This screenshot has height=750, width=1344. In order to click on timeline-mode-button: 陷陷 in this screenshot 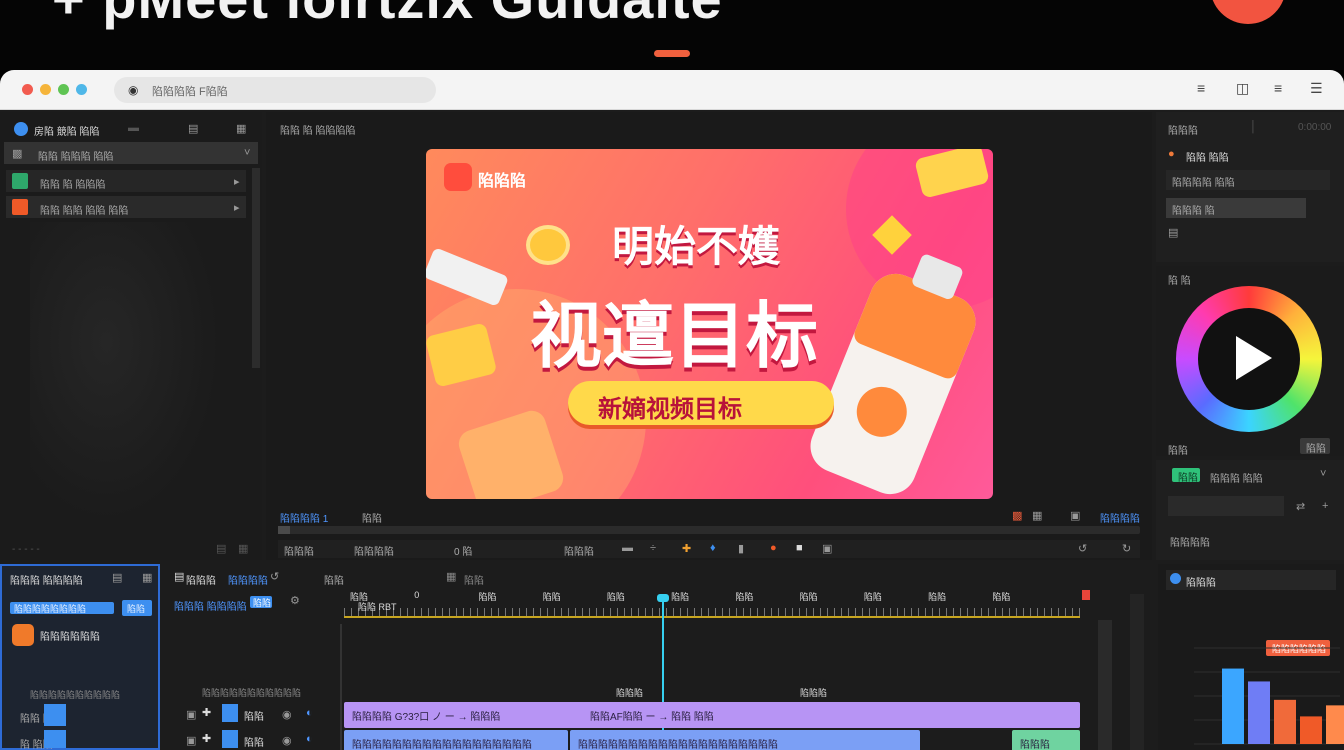, I will do `click(261, 602)`.